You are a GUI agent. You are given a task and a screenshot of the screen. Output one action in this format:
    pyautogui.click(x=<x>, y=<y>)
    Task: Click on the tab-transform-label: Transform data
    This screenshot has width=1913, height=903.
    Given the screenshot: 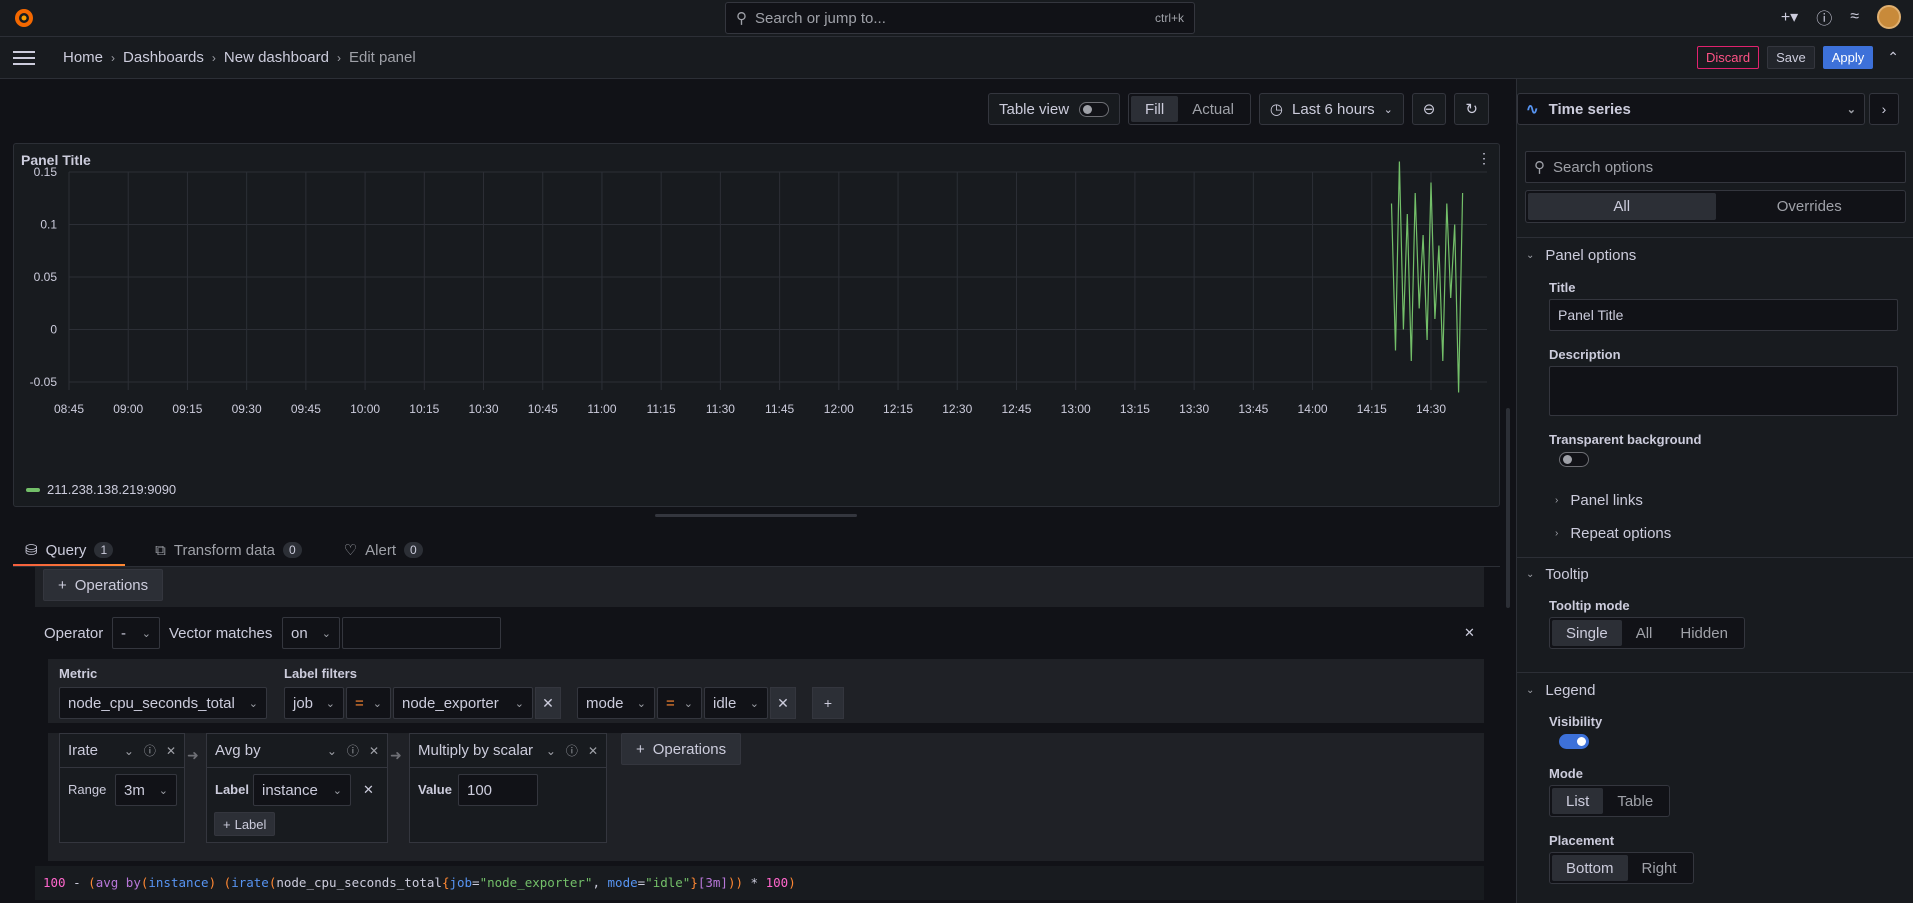 What is the action you would take?
    pyautogui.click(x=224, y=550)
    